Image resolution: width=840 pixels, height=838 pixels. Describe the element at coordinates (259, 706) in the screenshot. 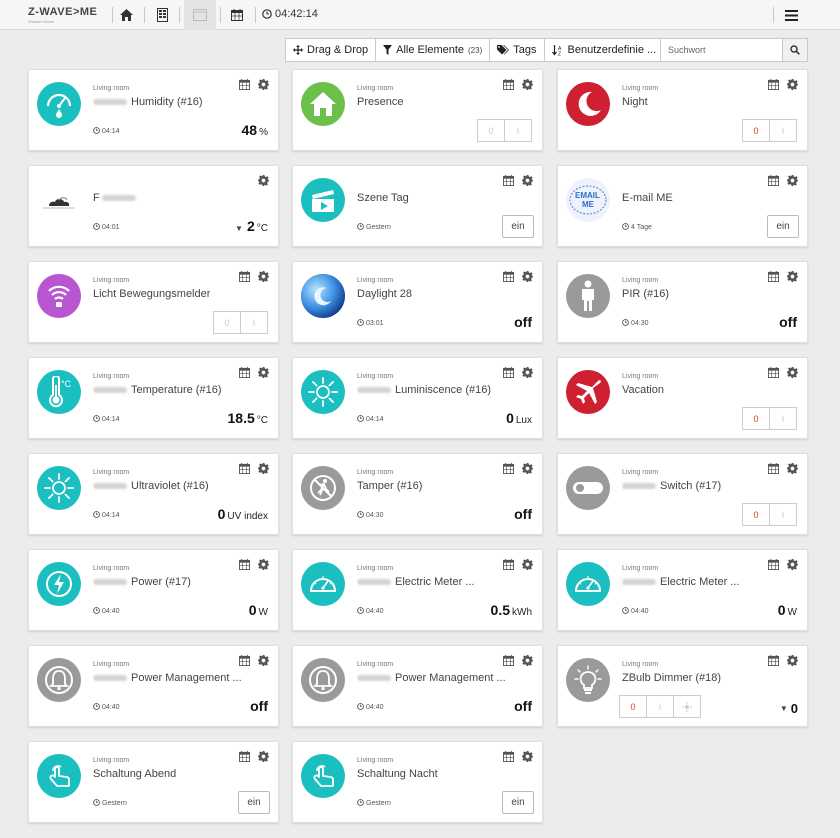

I see `widget-value: off` at that location.